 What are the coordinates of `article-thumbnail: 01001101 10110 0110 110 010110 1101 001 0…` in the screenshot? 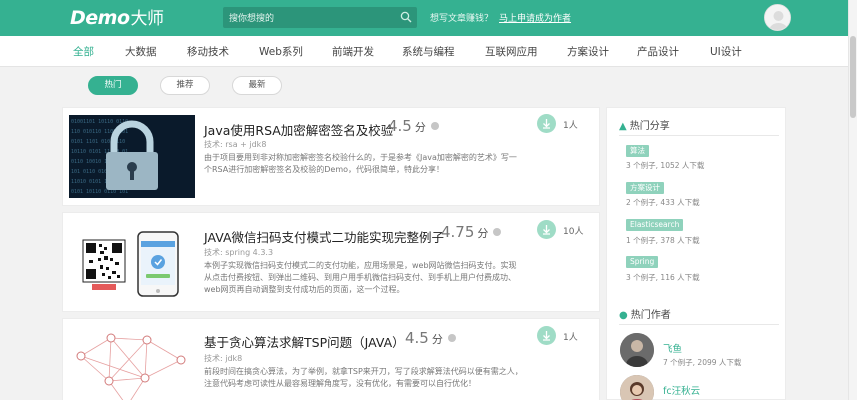 It's located at (132, 156).